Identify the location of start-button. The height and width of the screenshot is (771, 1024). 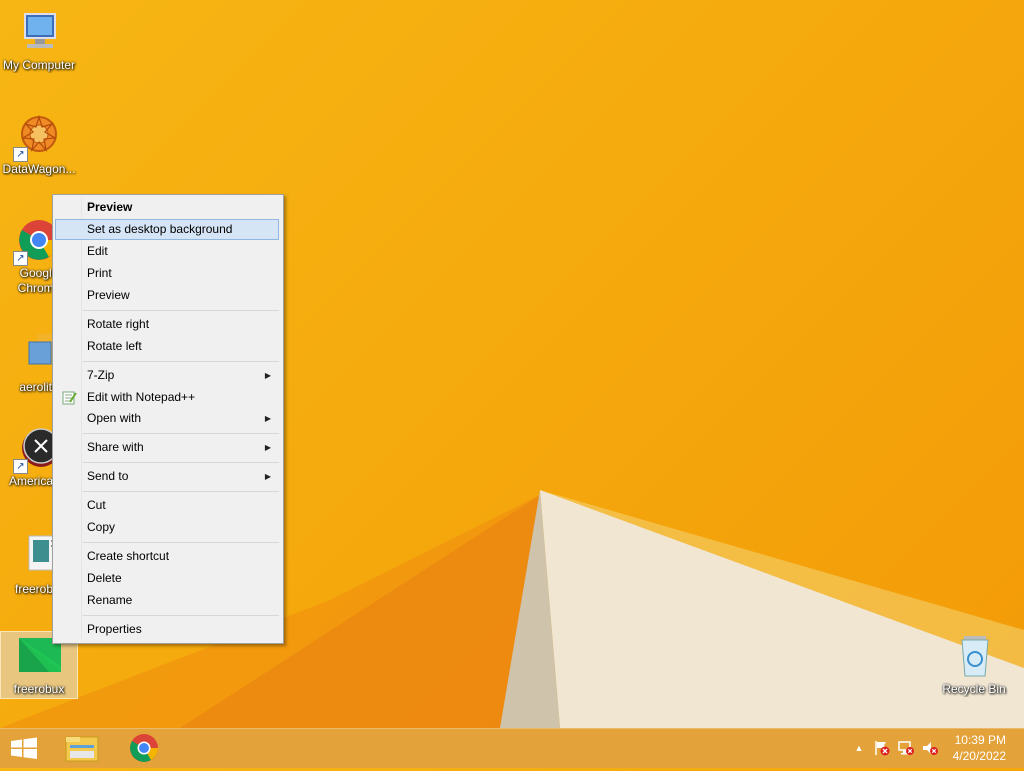
(24, 748).